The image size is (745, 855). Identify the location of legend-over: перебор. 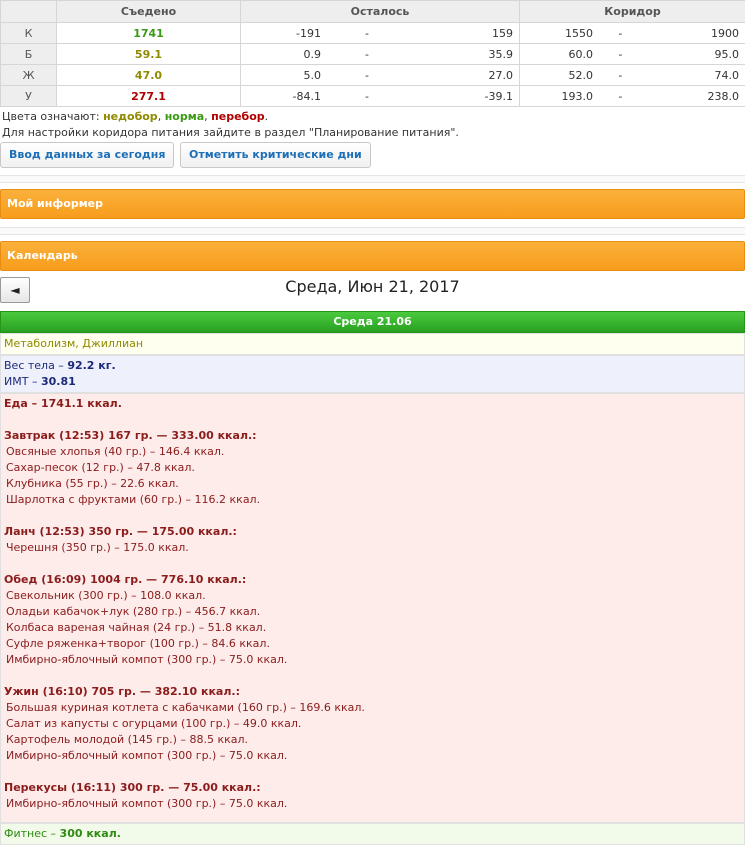
(238, 116).